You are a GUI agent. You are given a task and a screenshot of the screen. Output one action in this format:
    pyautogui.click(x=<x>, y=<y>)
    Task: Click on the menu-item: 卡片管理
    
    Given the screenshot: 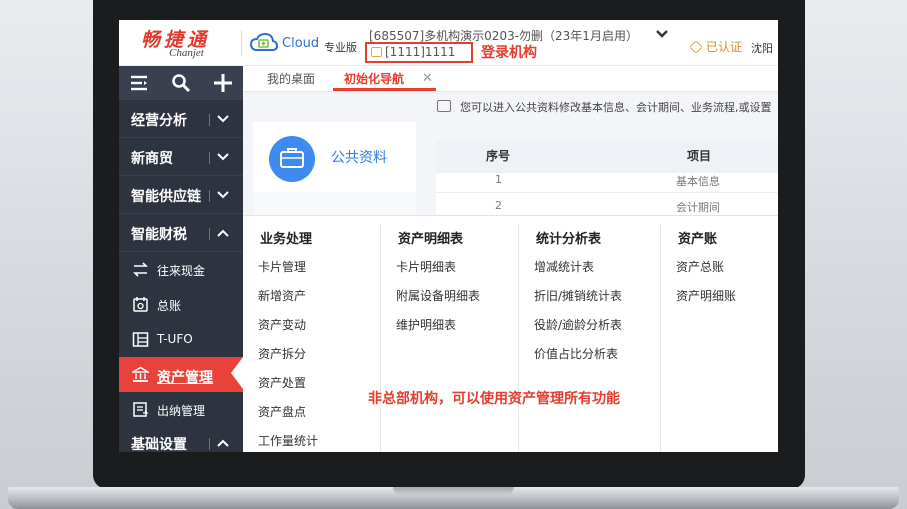 What is the action you would take?
    pyautogui.click(x=282, y=266)
    